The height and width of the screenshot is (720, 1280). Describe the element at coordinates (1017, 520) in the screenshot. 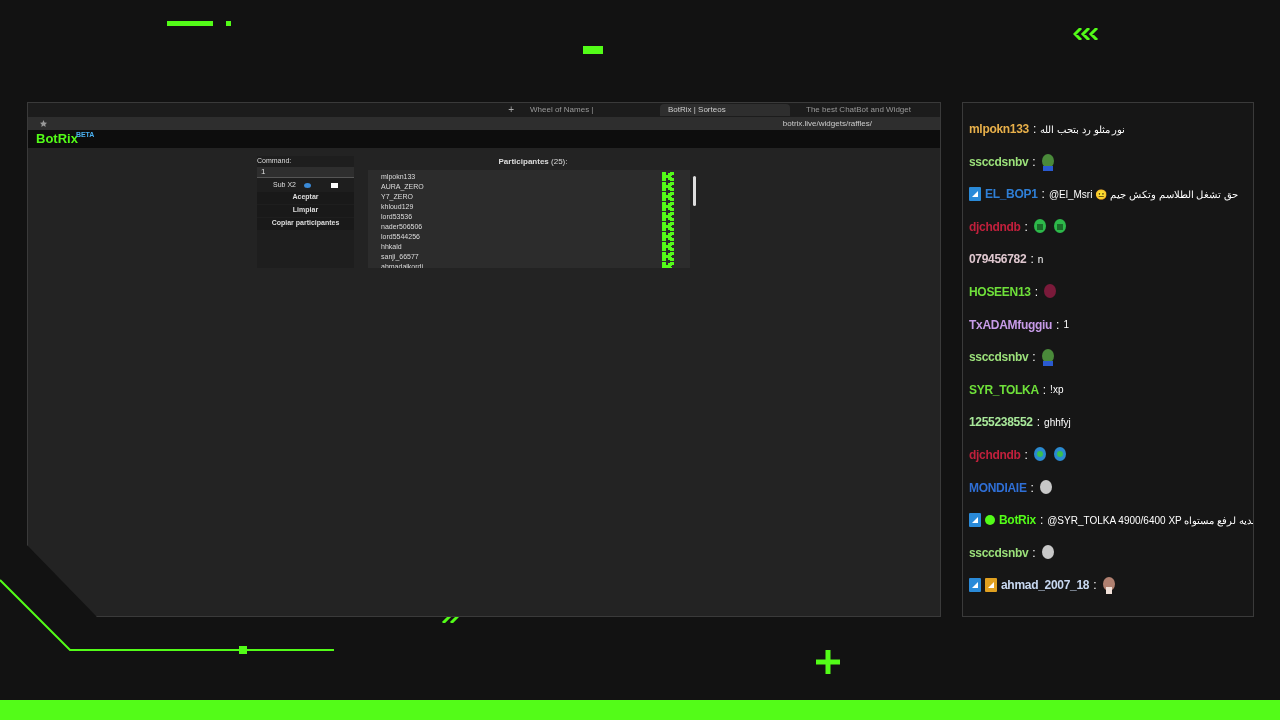

I see `chat-username: BotRix` at that location.